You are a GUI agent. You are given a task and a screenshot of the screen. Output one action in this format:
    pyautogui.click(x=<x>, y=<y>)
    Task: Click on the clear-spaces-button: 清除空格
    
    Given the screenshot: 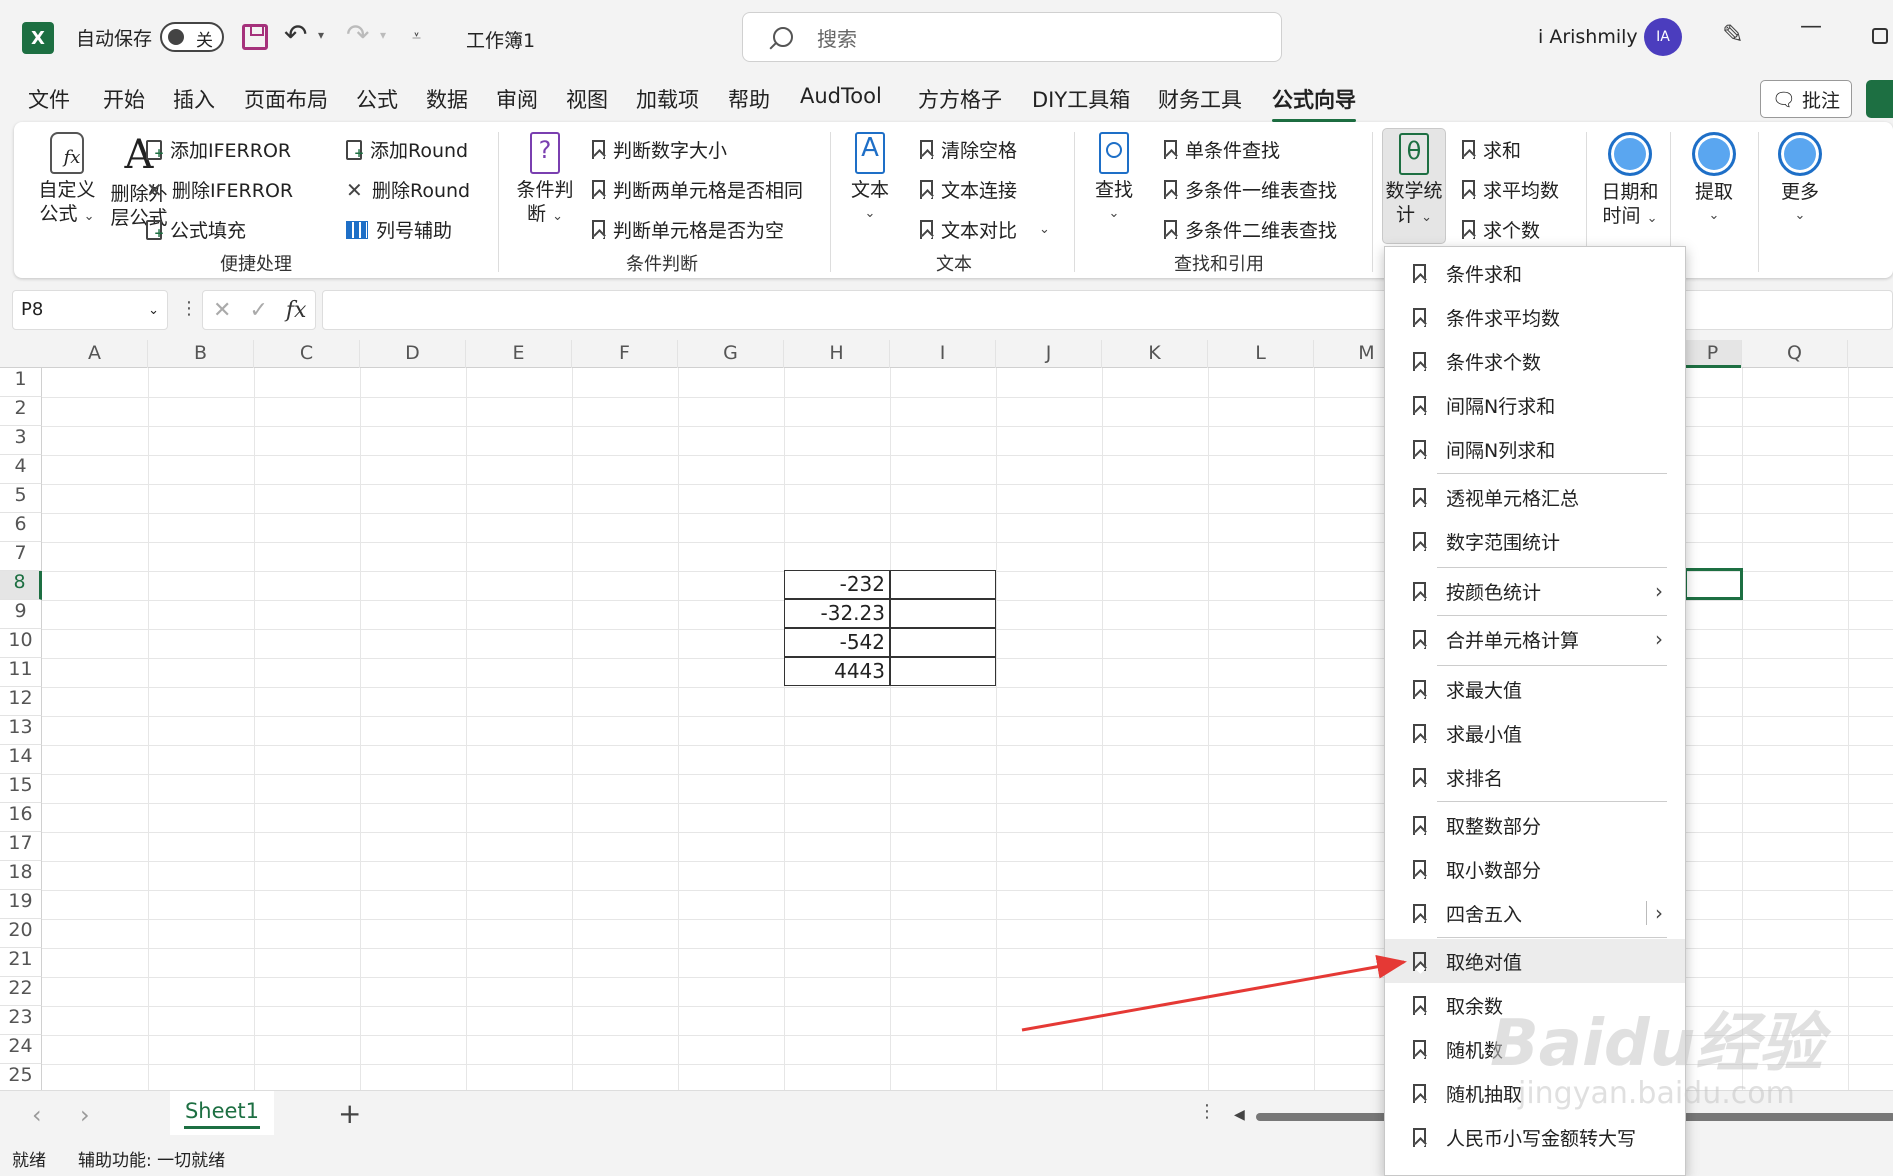 What is the action you would take?
    pyautogui.click(x=968, y=149)
    